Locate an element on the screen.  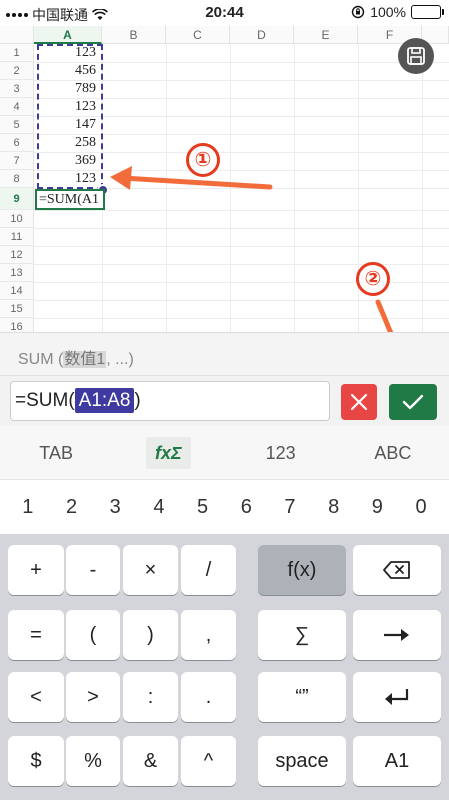
key-left-paren: ( is located at coordinates (93, 635).